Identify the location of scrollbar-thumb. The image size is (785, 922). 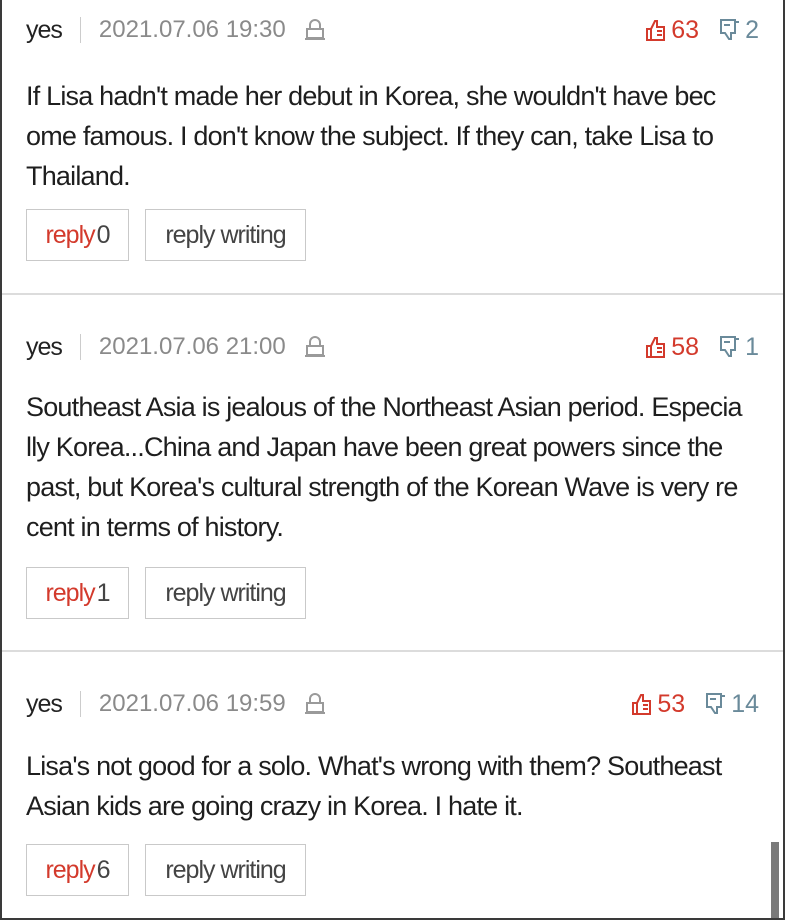
(775, 880).